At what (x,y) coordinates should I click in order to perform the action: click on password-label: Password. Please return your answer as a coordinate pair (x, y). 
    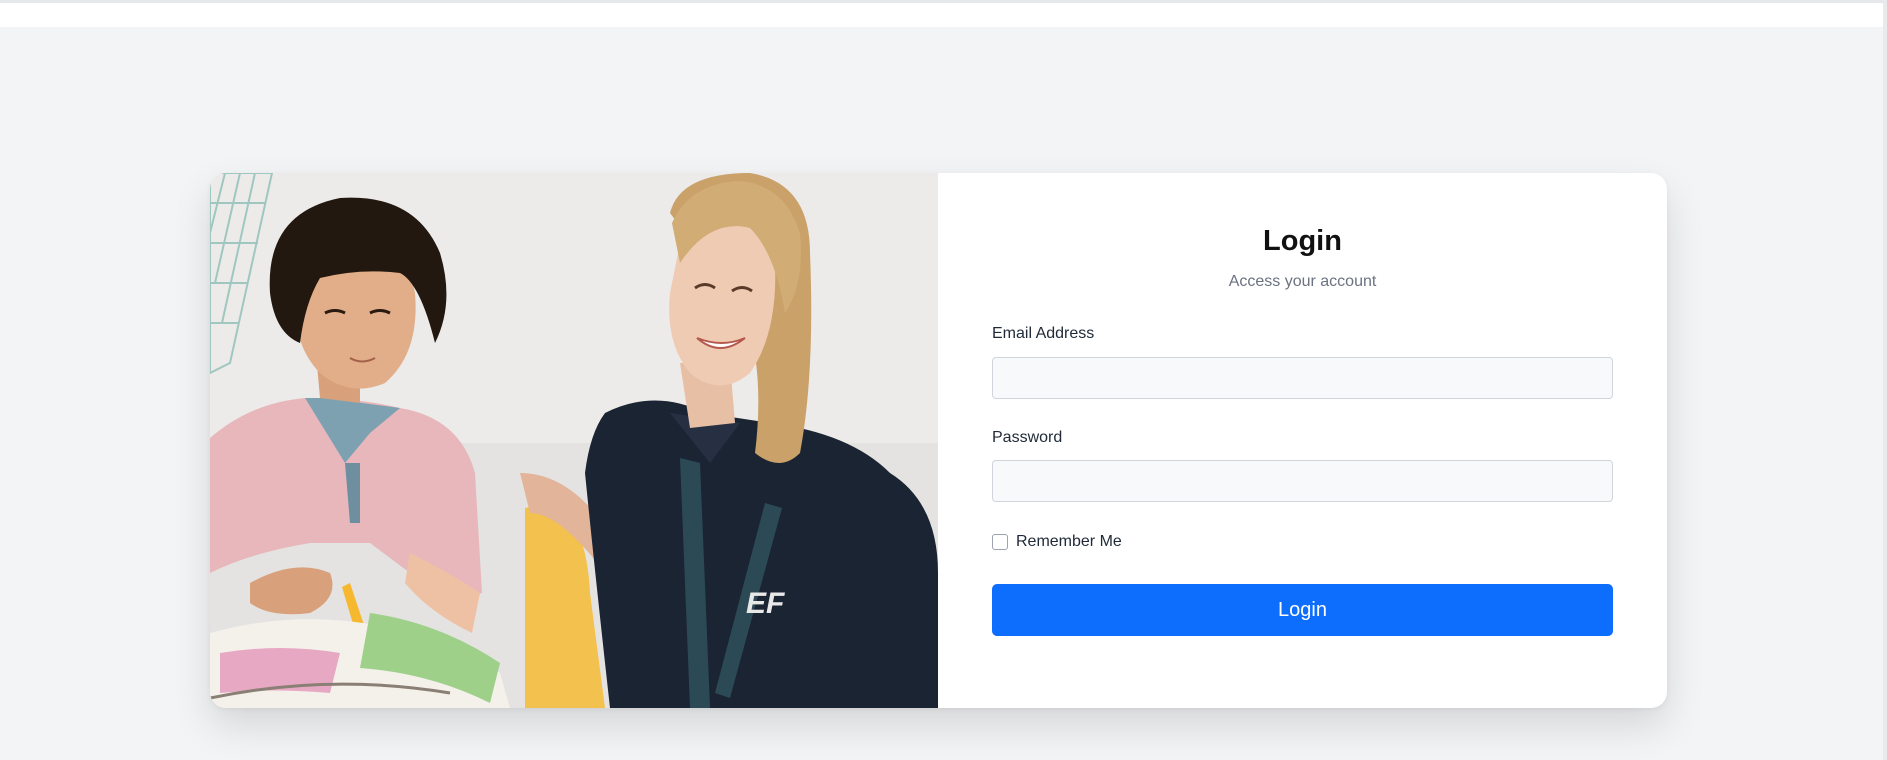
    Looking at the image, I should click on (1027, 437).